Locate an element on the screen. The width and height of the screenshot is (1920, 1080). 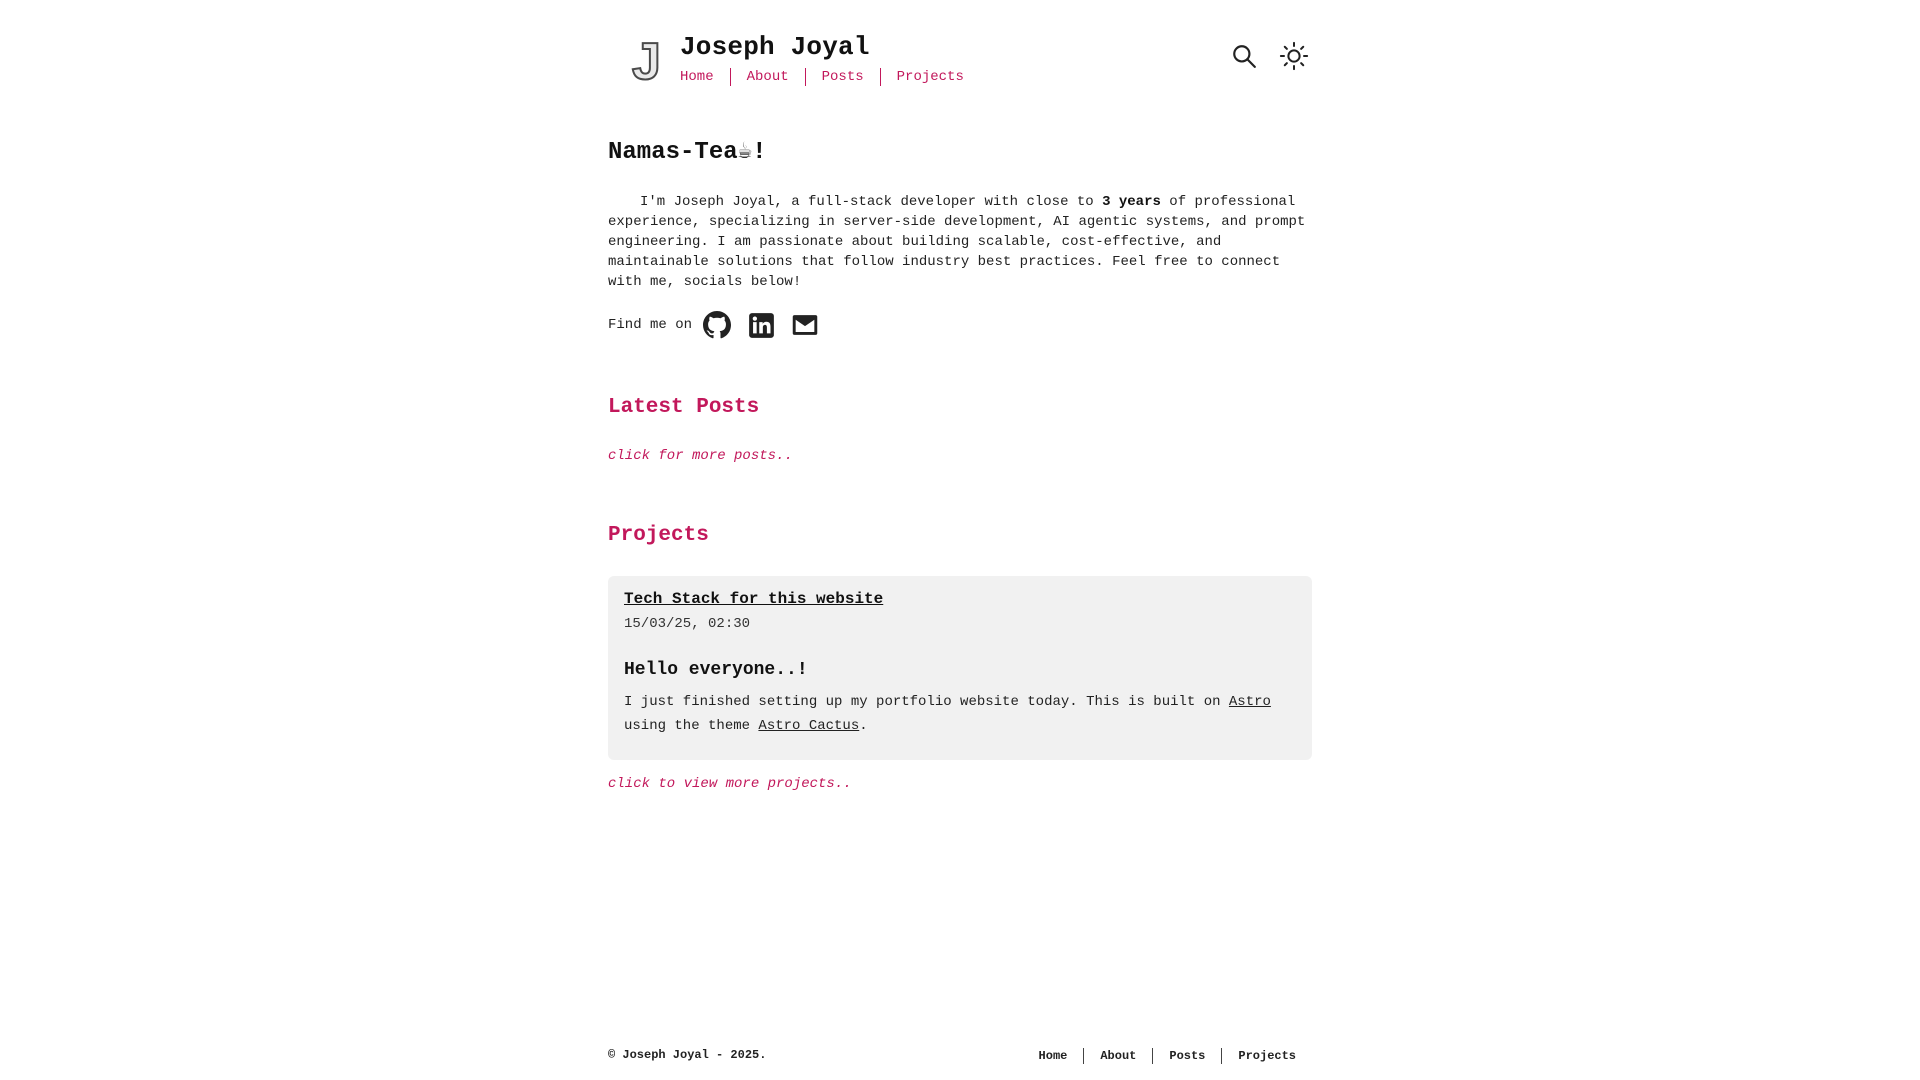
nav-about: About is located at coordinates (767, 77).